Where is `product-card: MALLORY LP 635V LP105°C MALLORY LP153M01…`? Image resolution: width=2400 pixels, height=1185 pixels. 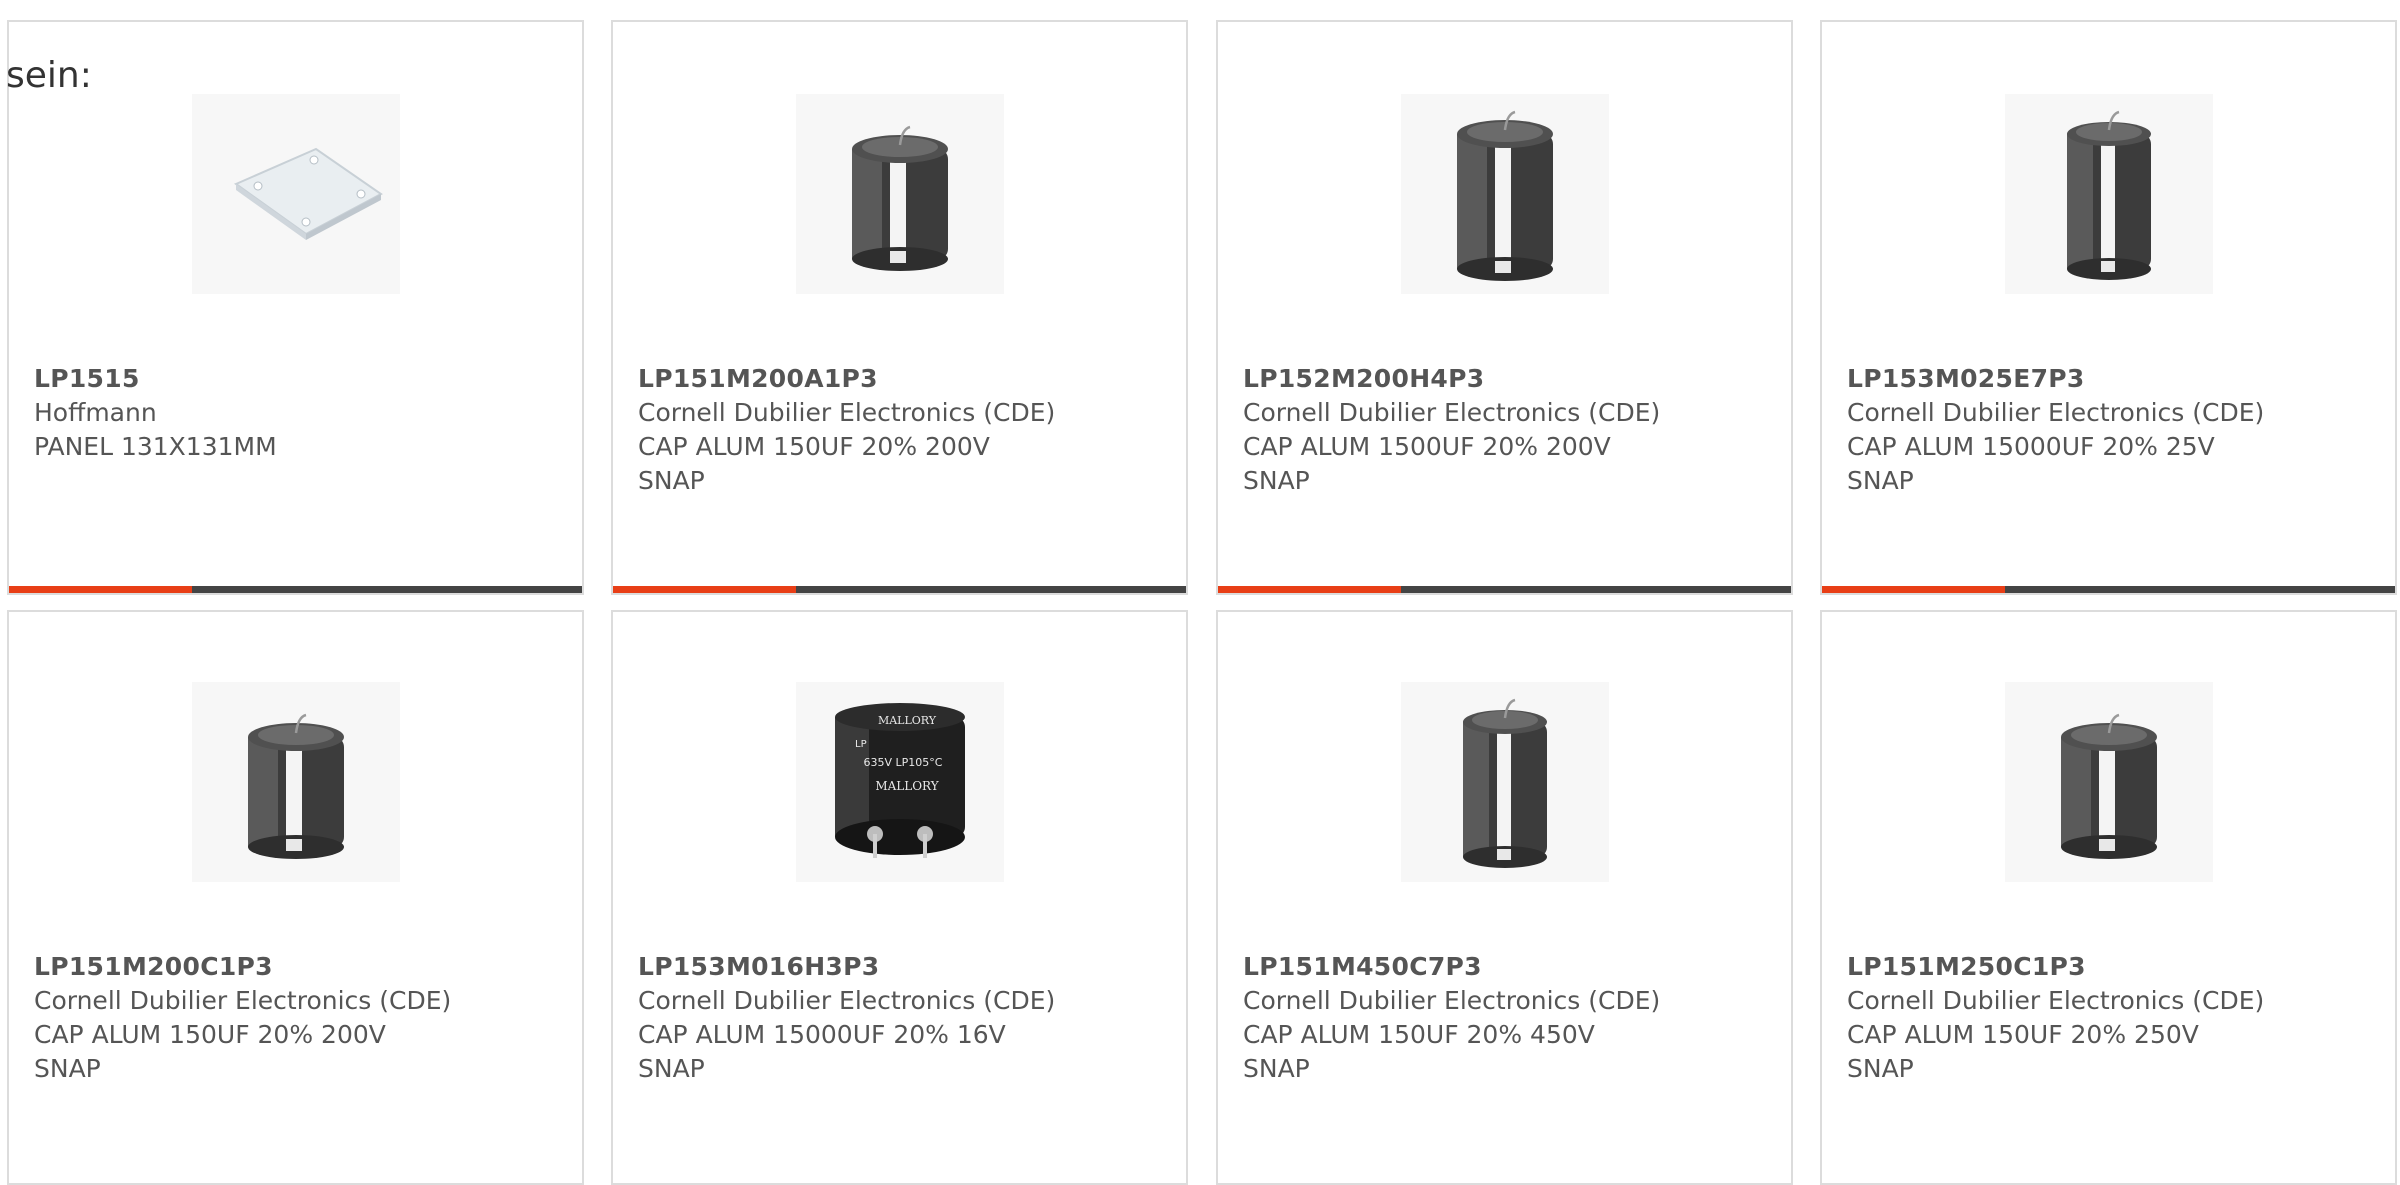 product-card: MALLORY LP 635V LP105°C MALLORY LP153M01… is located at coordinates (899, 897).